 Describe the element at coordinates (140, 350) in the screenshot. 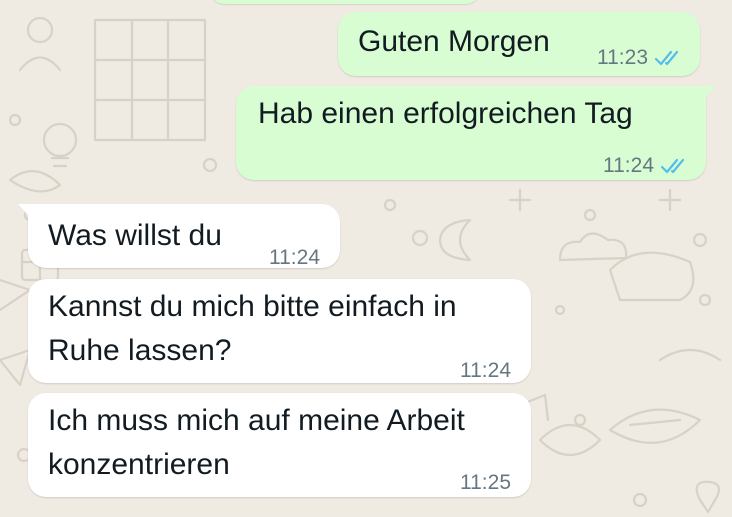

I see `message-line: Ruhe lassen?` at that location.